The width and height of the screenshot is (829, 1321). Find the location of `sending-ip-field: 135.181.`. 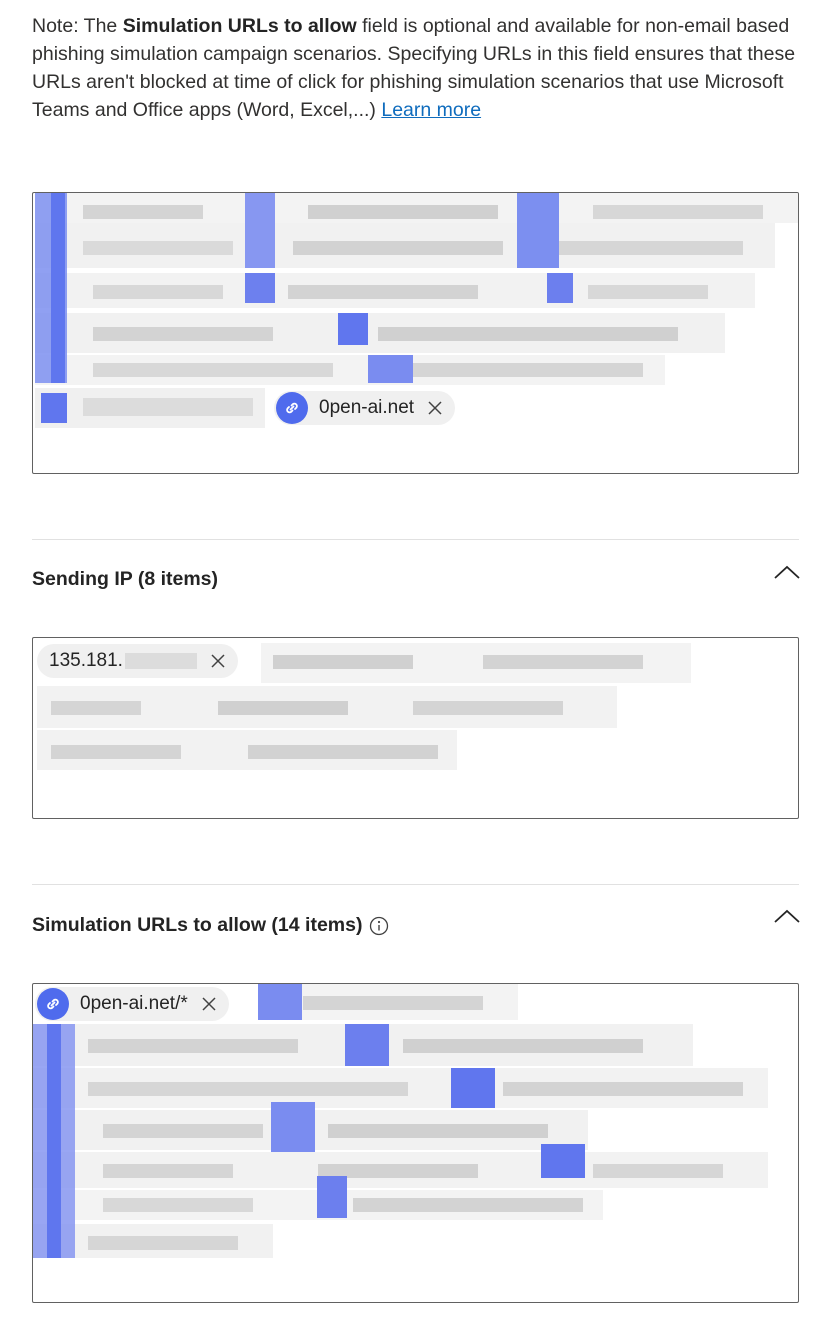

sending-ip-field: 135.181. is located at coordinates (415, 728).